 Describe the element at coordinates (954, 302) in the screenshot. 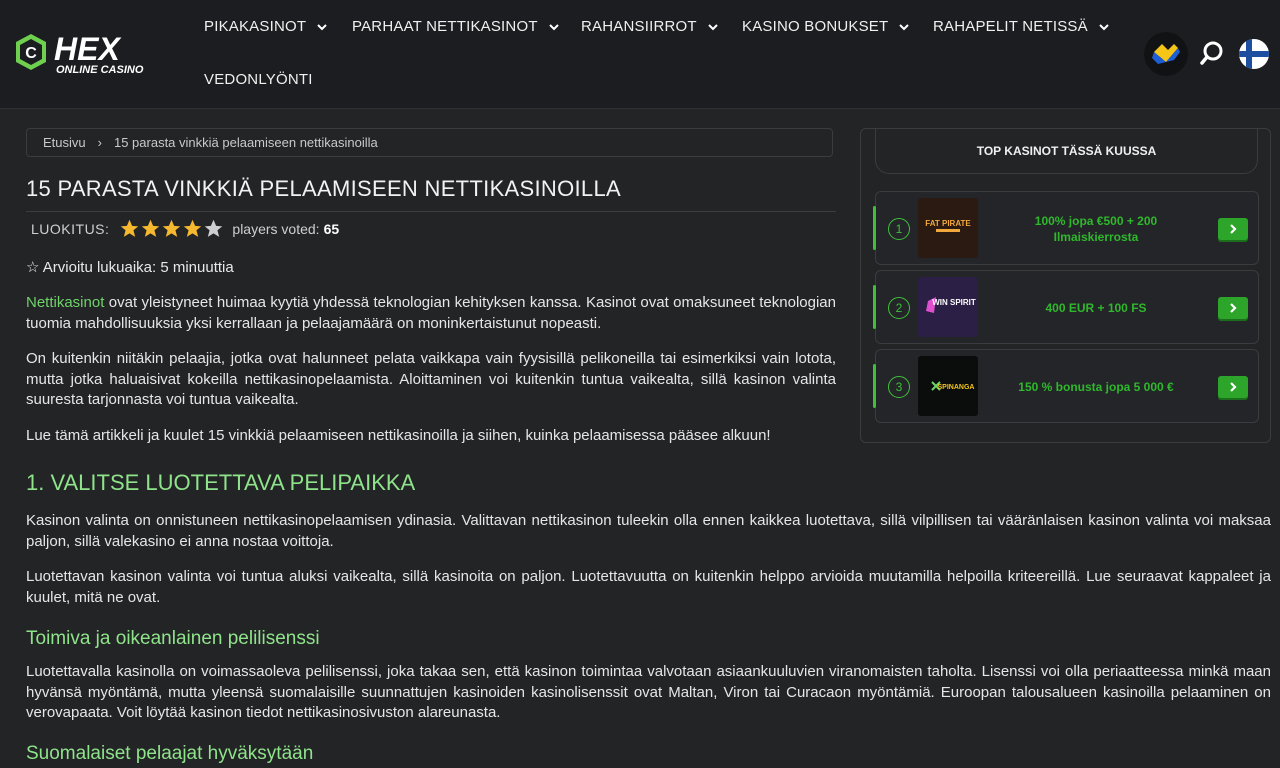

I see `logo-lettering: WIN SPIRIT` at that location.